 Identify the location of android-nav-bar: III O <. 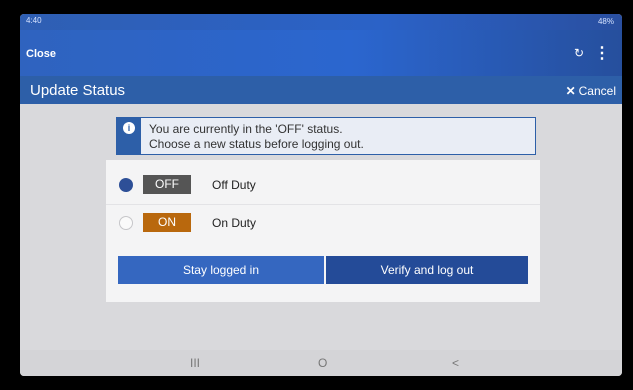
(321, 363).